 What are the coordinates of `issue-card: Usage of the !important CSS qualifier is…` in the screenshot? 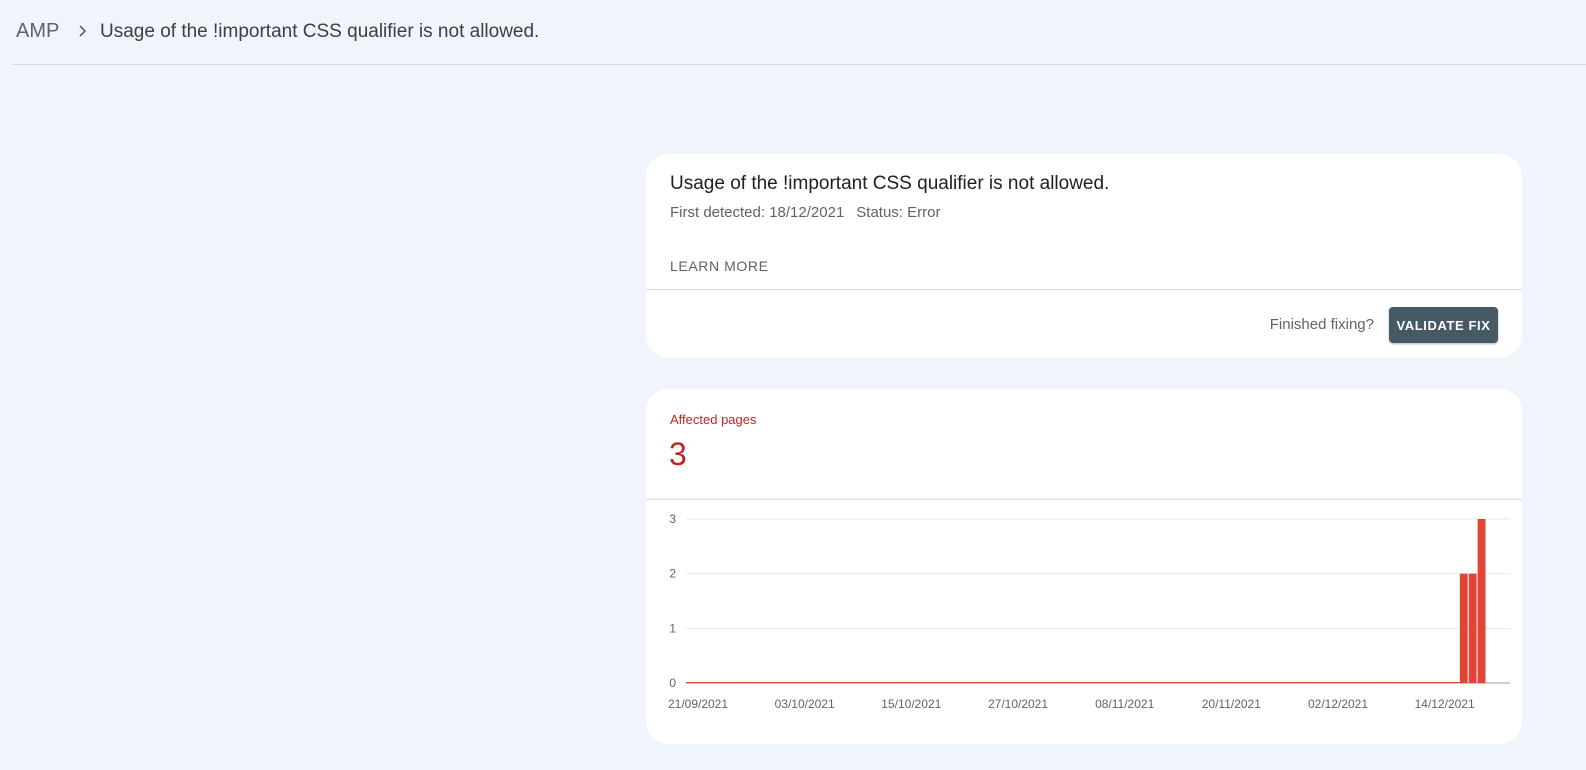 It's located at (1084, 255).